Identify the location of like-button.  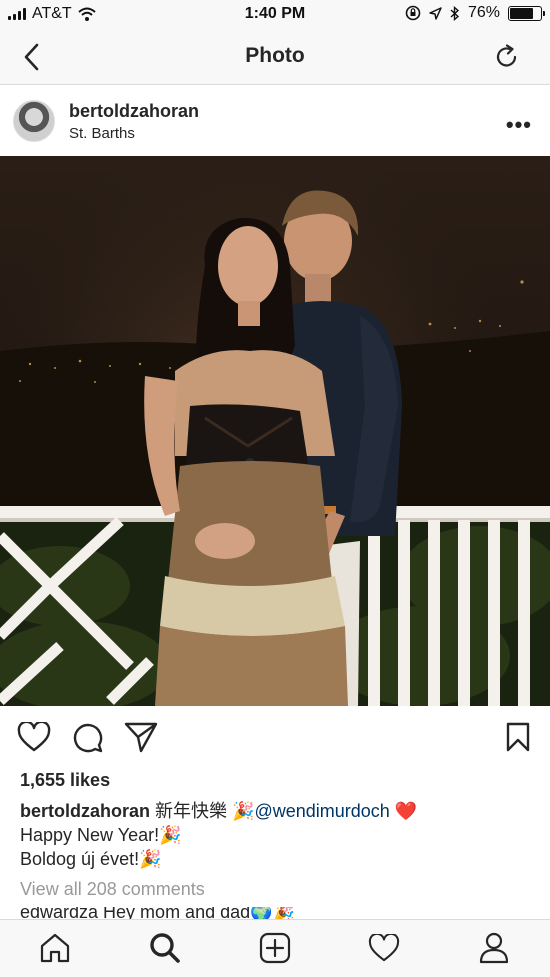
(34, 737).